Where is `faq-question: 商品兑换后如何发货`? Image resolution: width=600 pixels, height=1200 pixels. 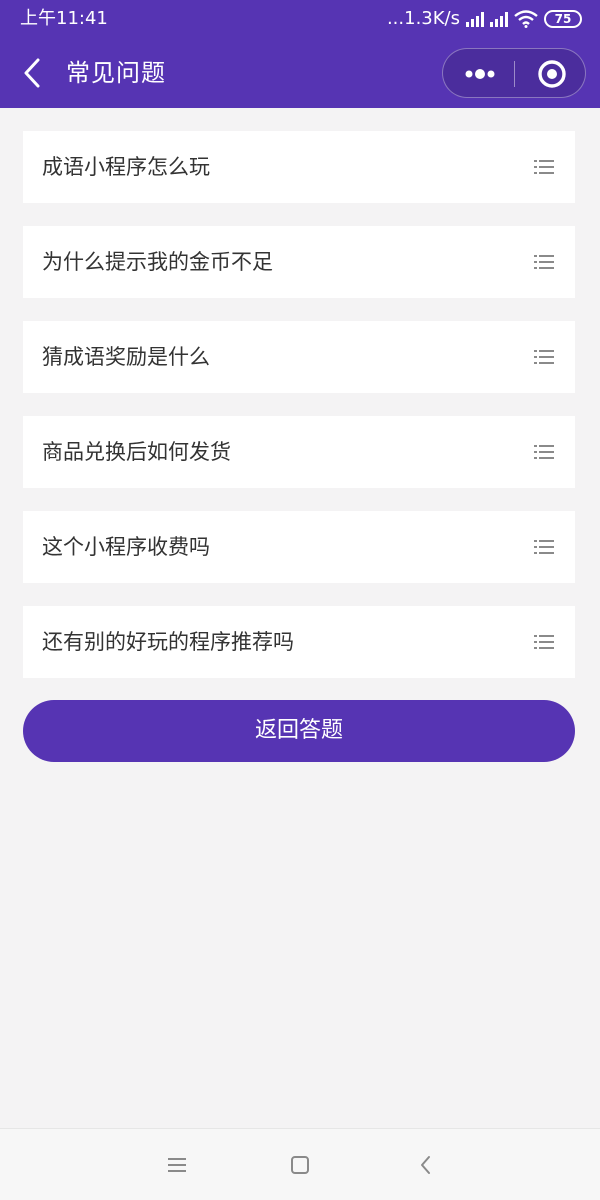 faq-question: 商品兑换后如何发货 is located at coordinates (136, 452).